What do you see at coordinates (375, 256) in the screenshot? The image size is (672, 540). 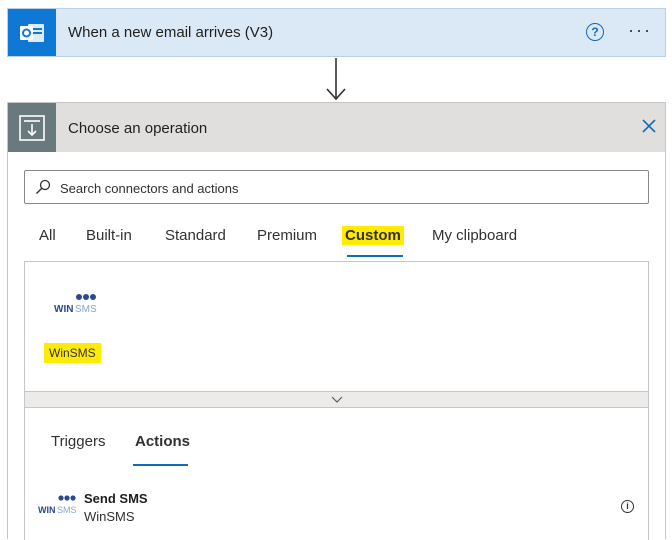 I see `active-tab-indicator` at bounding box center [375, 256].